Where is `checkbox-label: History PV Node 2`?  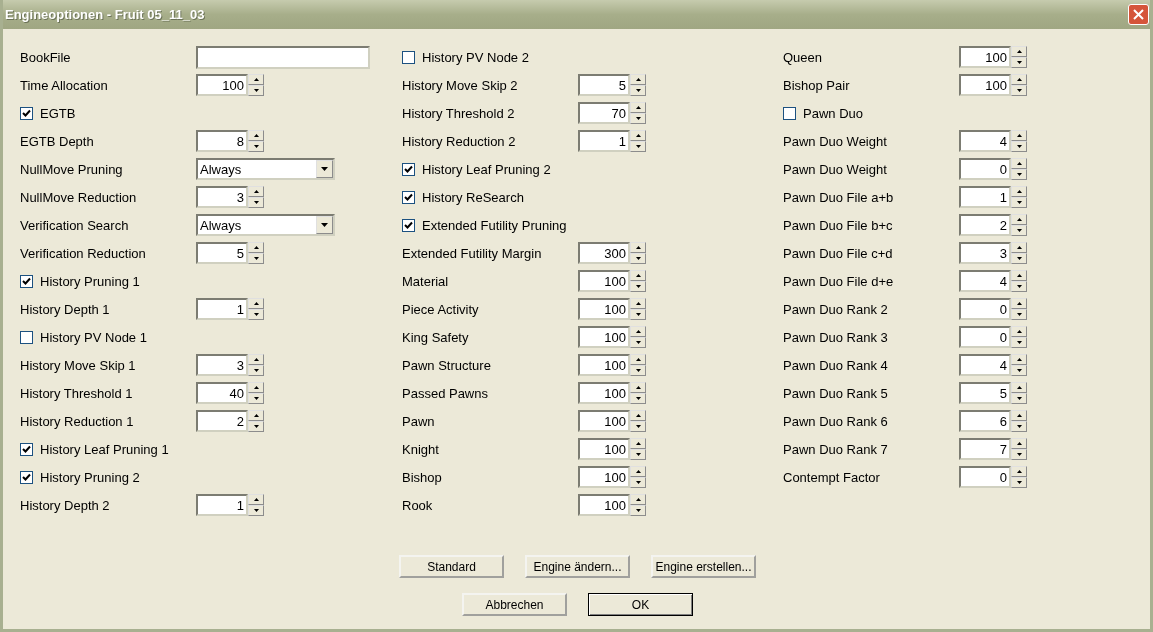
checkbox-label: History PV Node 2 is located at coordinates (475, 57).